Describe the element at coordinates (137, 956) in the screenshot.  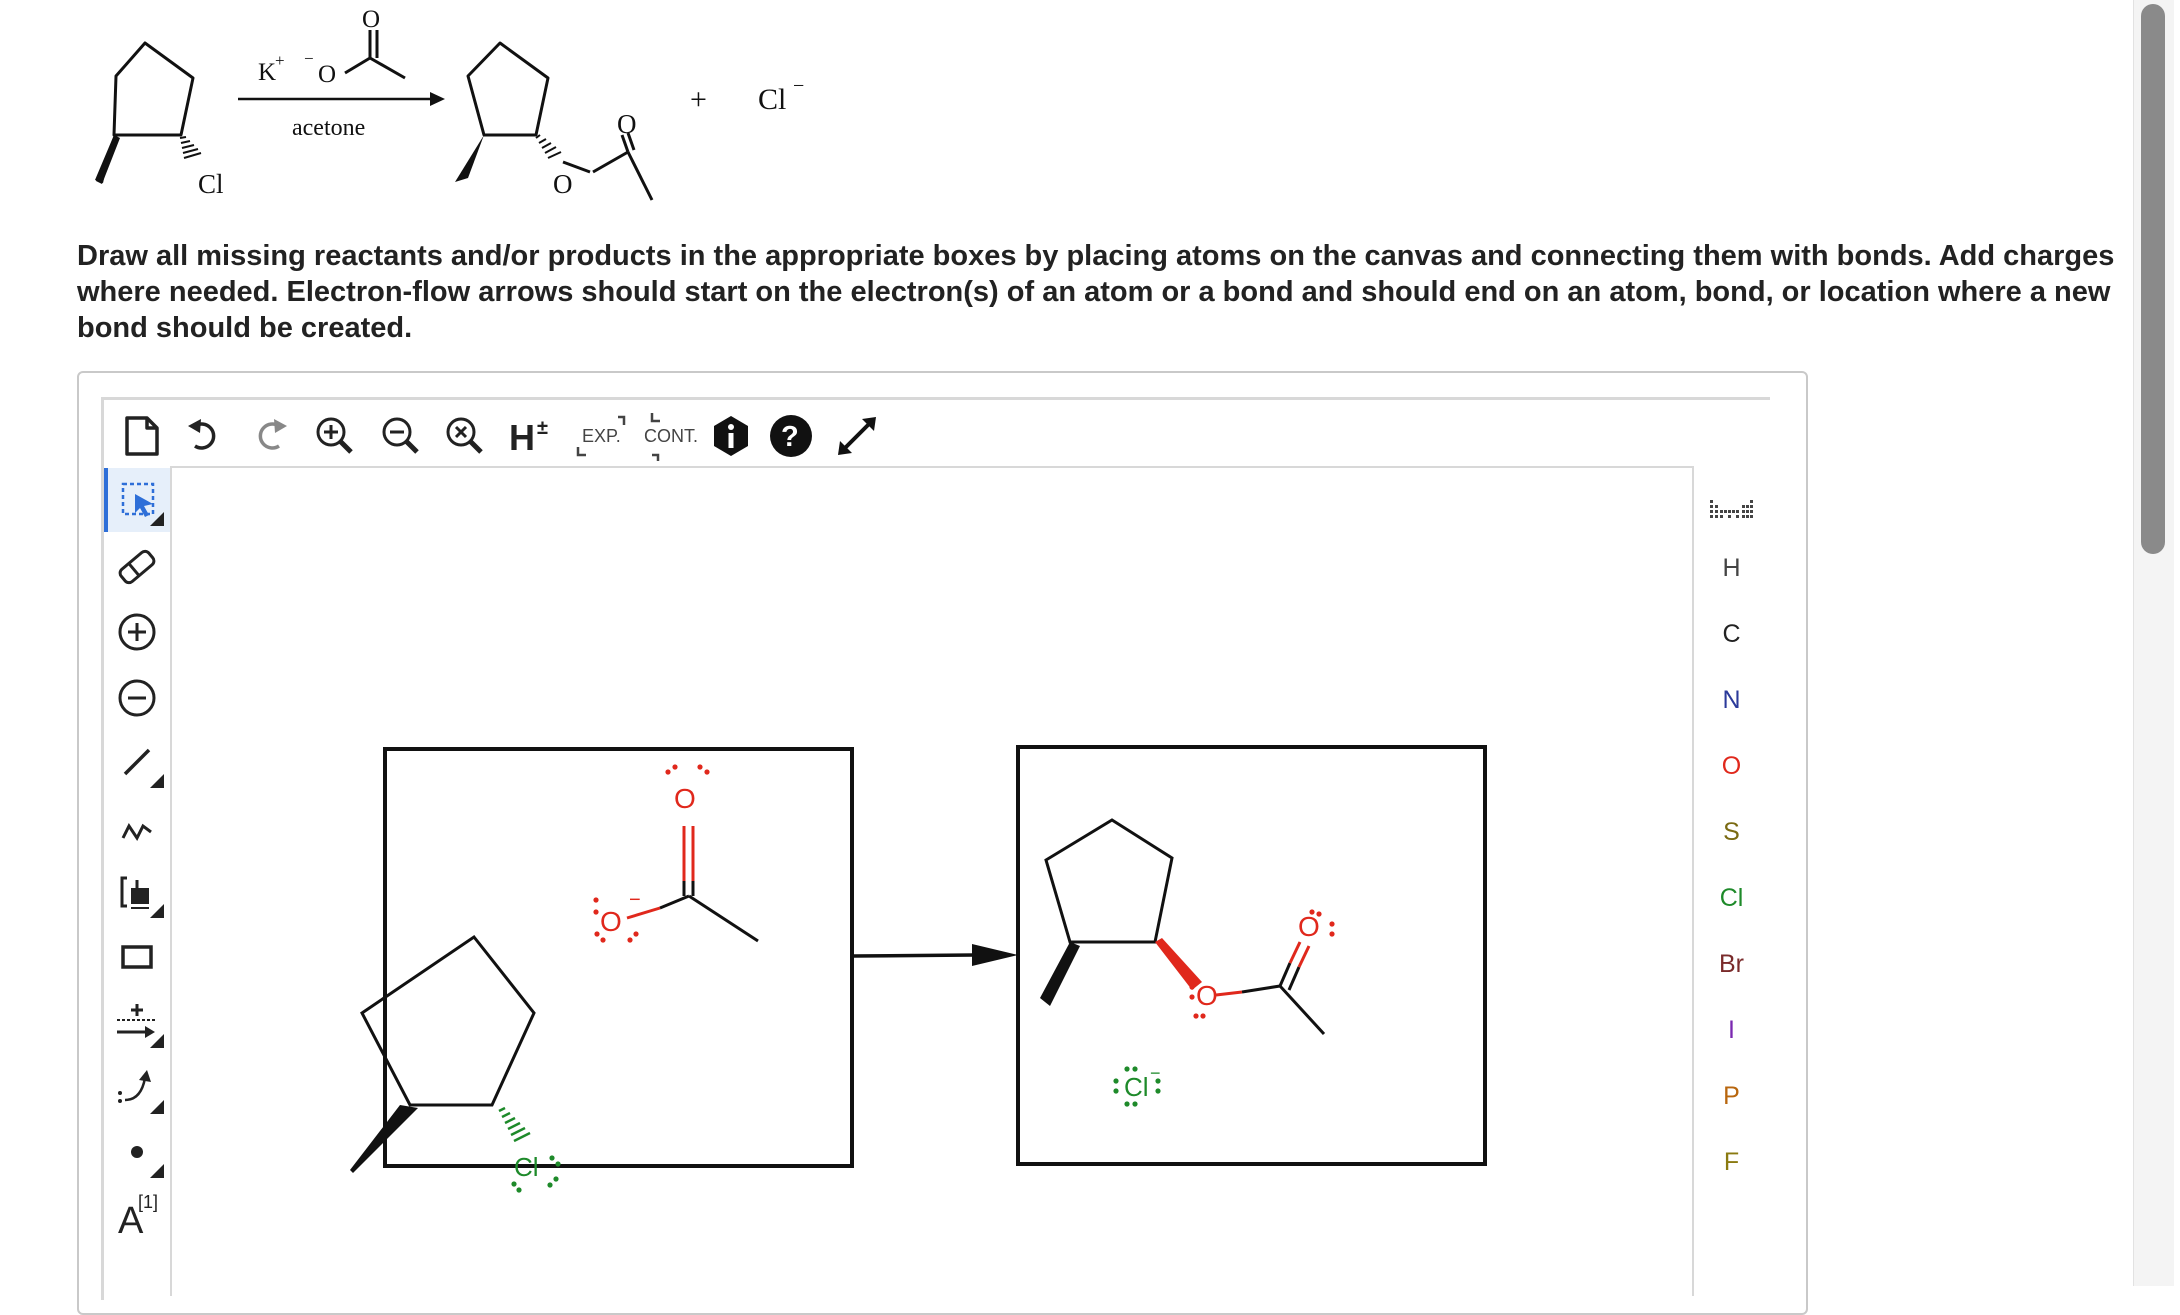
I see `rectangle-tool-icon` at that location.